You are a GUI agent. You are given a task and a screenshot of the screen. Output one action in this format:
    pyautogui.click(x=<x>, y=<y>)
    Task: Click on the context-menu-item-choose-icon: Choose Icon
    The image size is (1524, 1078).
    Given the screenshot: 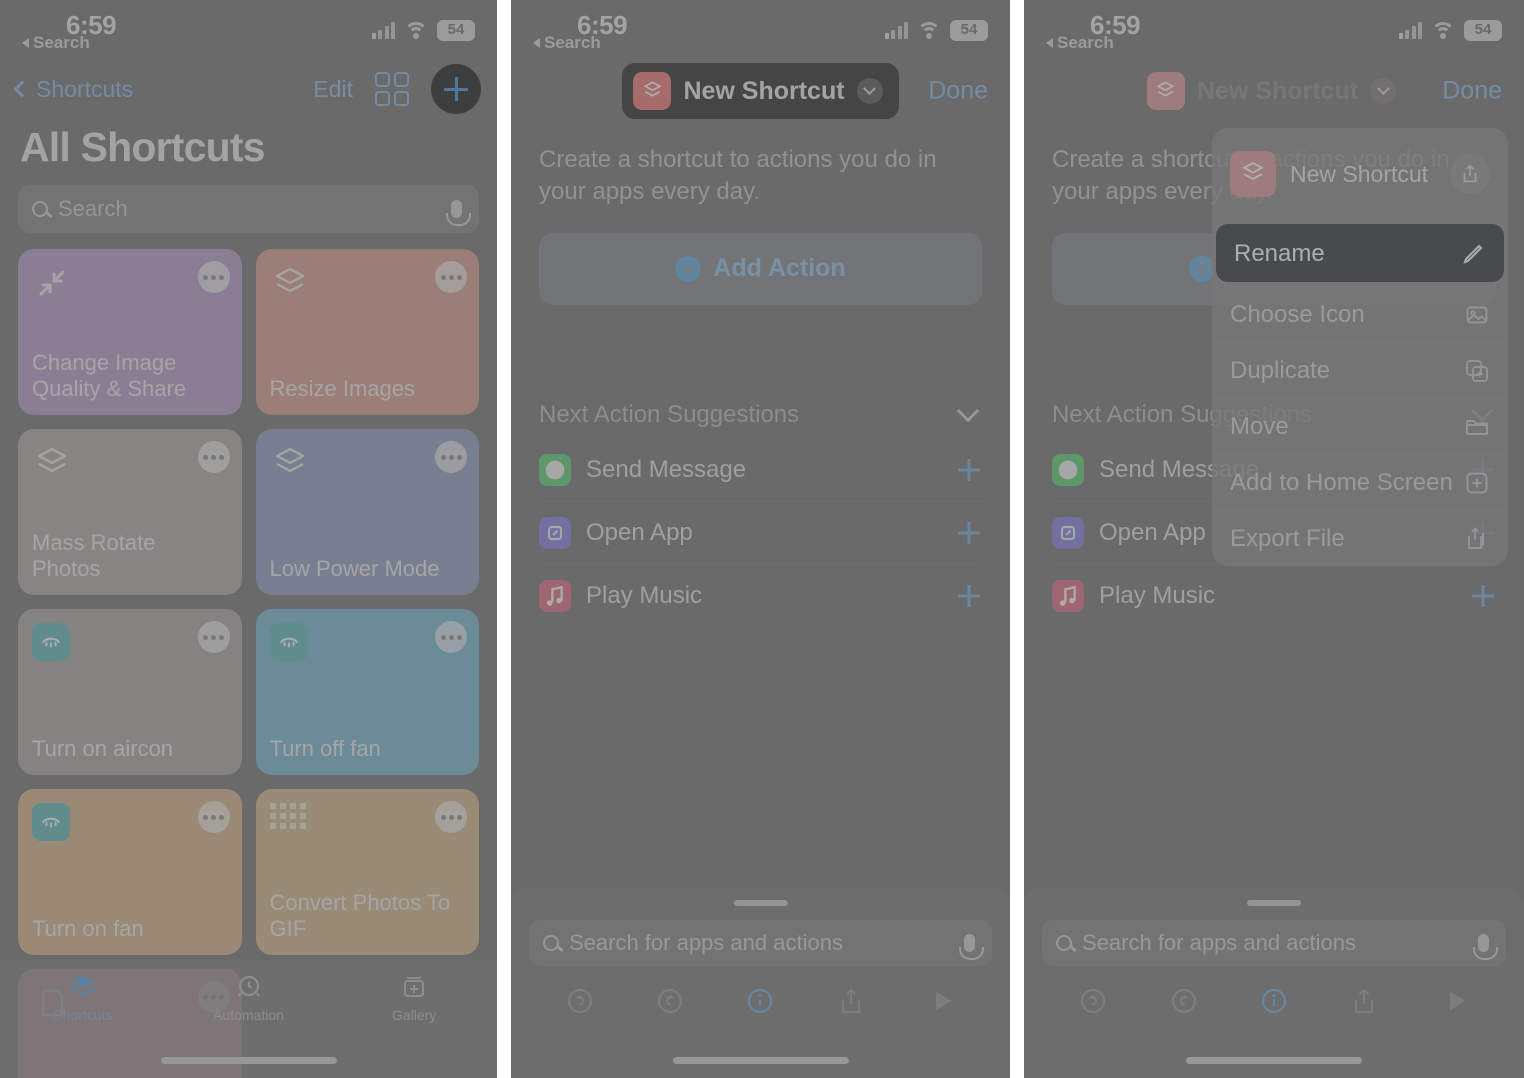 What is the action you would take?
    pyautogui.click(x=1360, y=314)
    